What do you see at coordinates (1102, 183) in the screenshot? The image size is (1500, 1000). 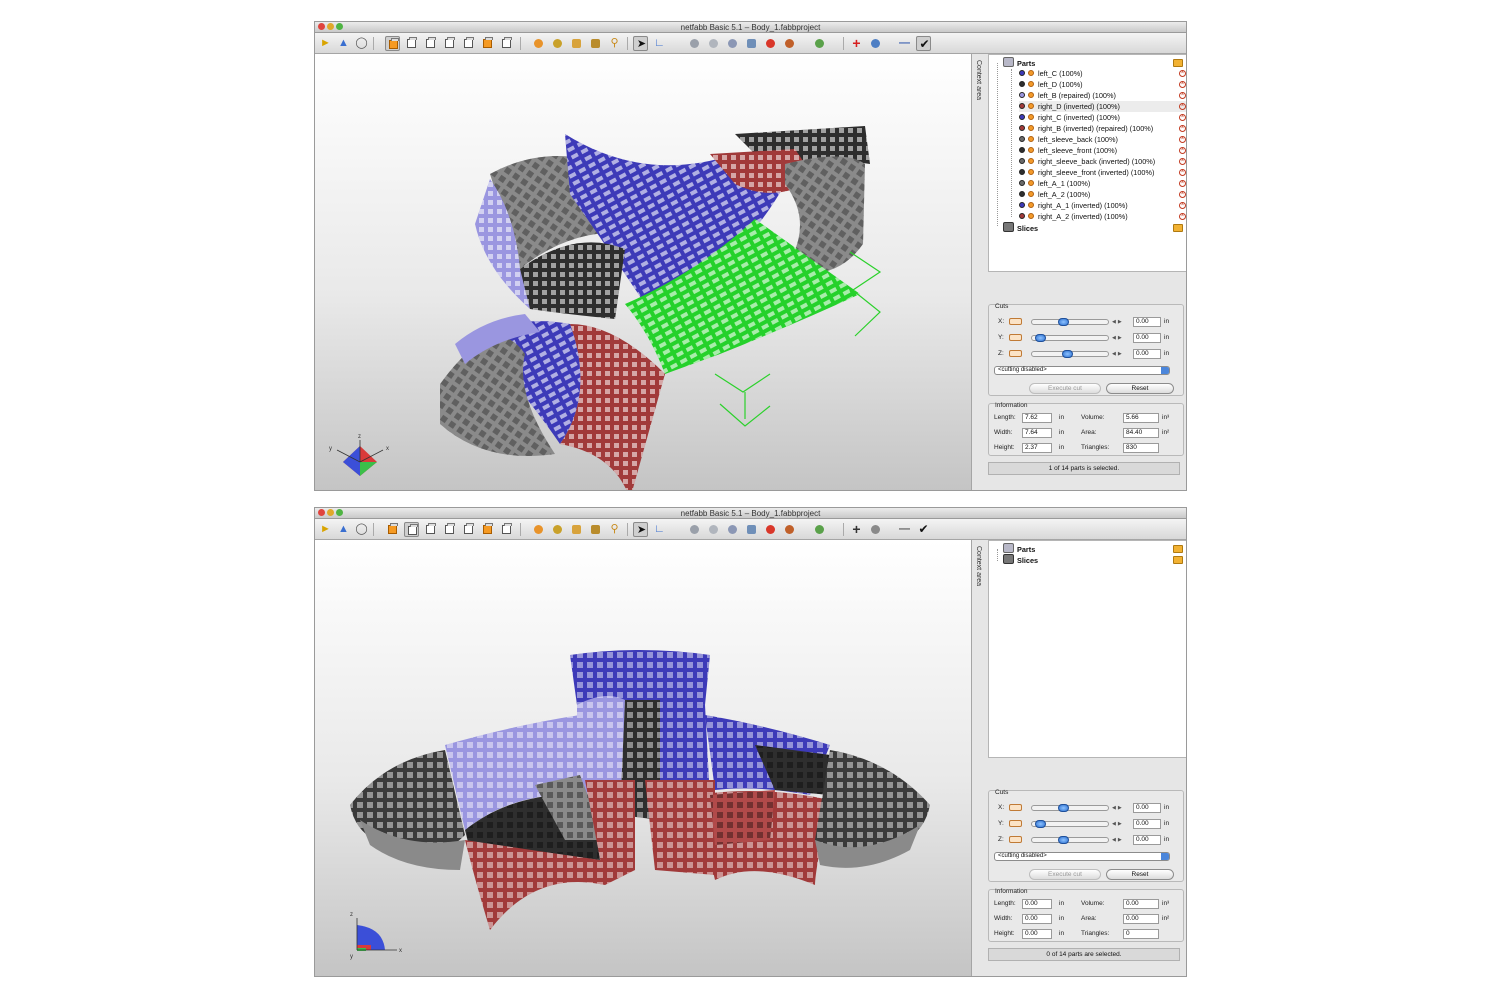 I see `part-list-item: left_A_1 (100%) ×` at bounding box center [1102, 183].